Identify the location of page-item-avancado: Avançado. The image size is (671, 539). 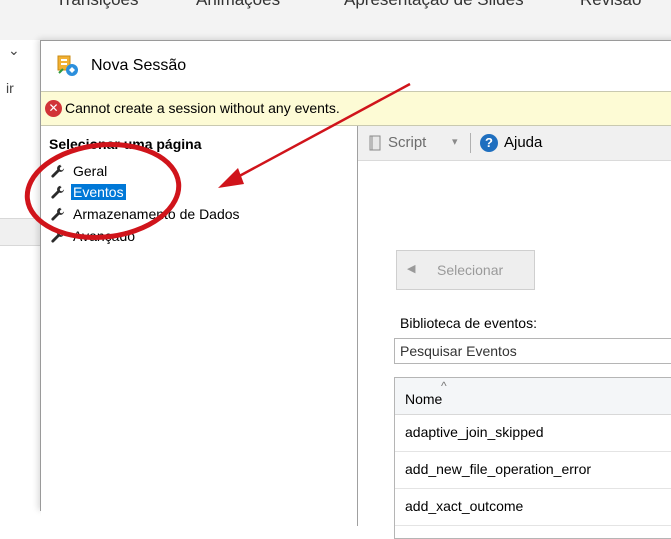
(94, 236).